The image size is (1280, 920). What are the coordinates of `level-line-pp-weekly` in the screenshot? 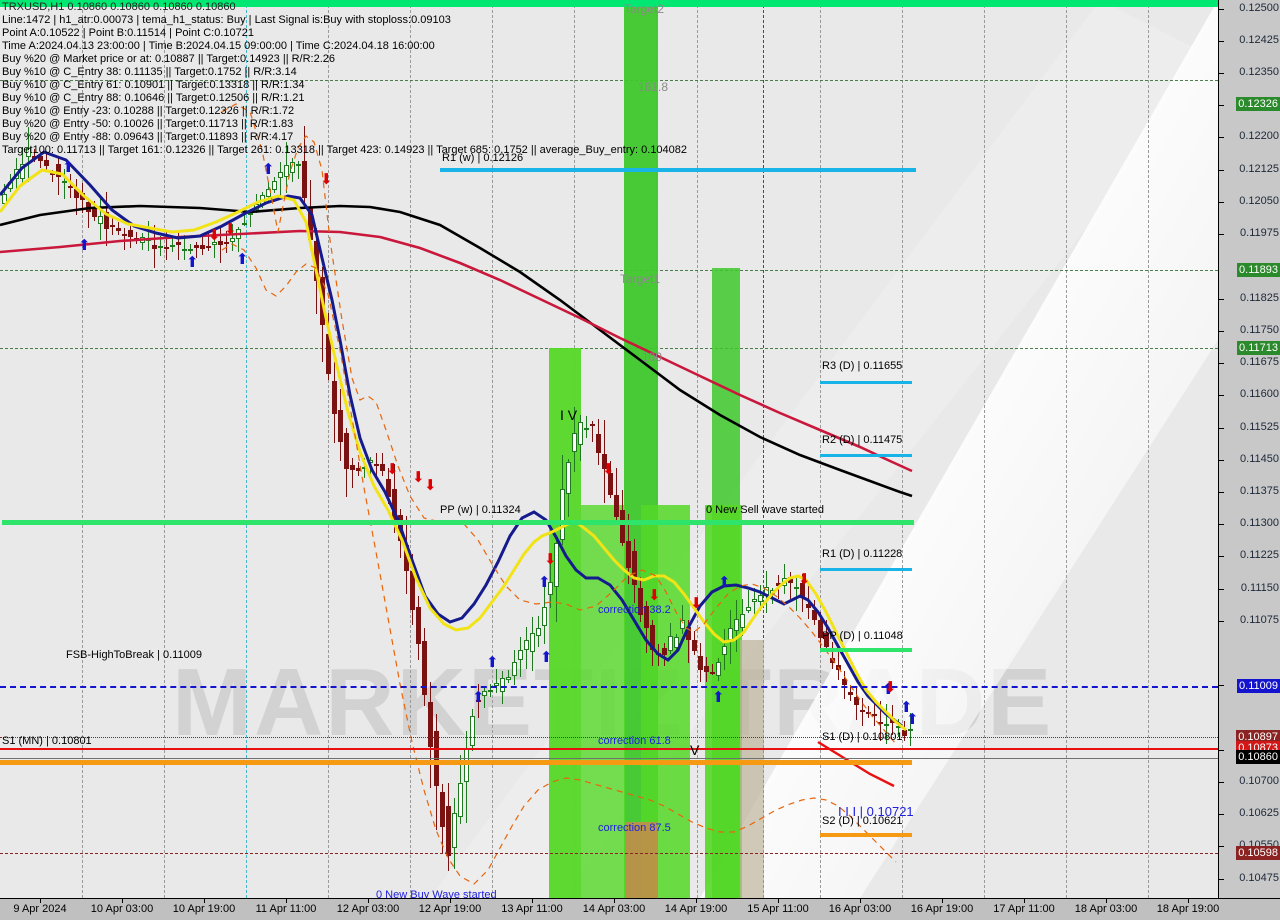 It's located at (458, 522).